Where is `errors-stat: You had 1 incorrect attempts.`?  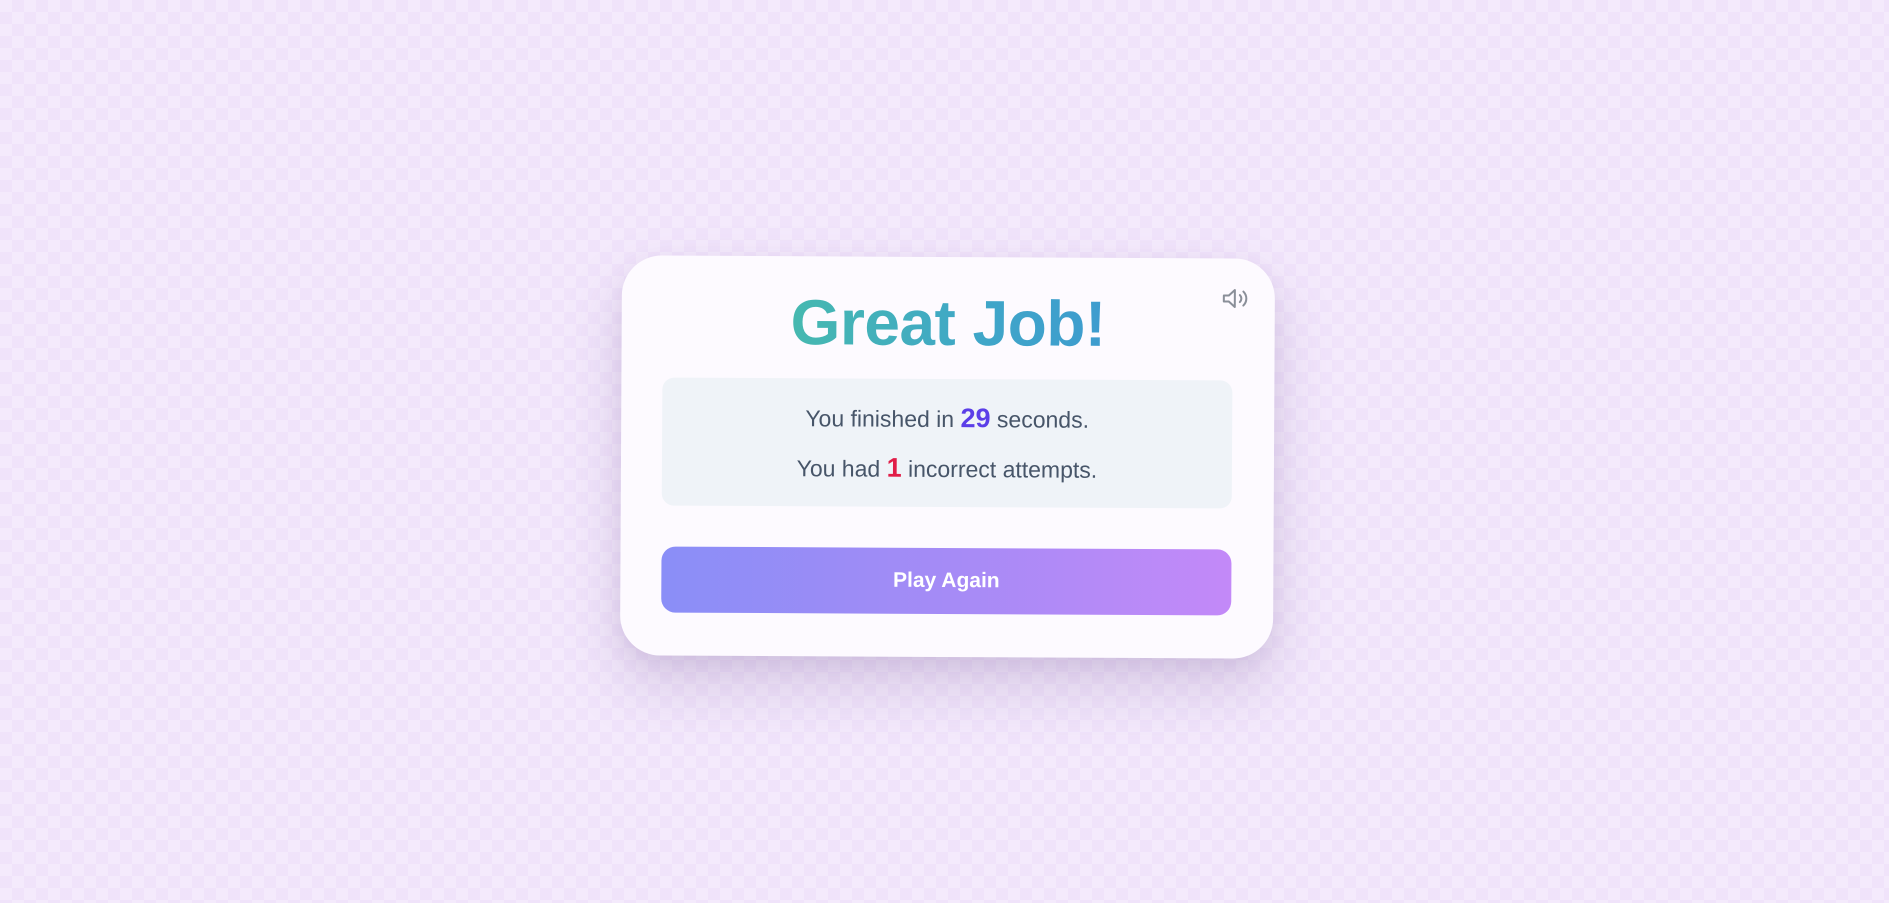 errors-stat: You had 1 incorrect attempts. is located at coordinates (947, 469).